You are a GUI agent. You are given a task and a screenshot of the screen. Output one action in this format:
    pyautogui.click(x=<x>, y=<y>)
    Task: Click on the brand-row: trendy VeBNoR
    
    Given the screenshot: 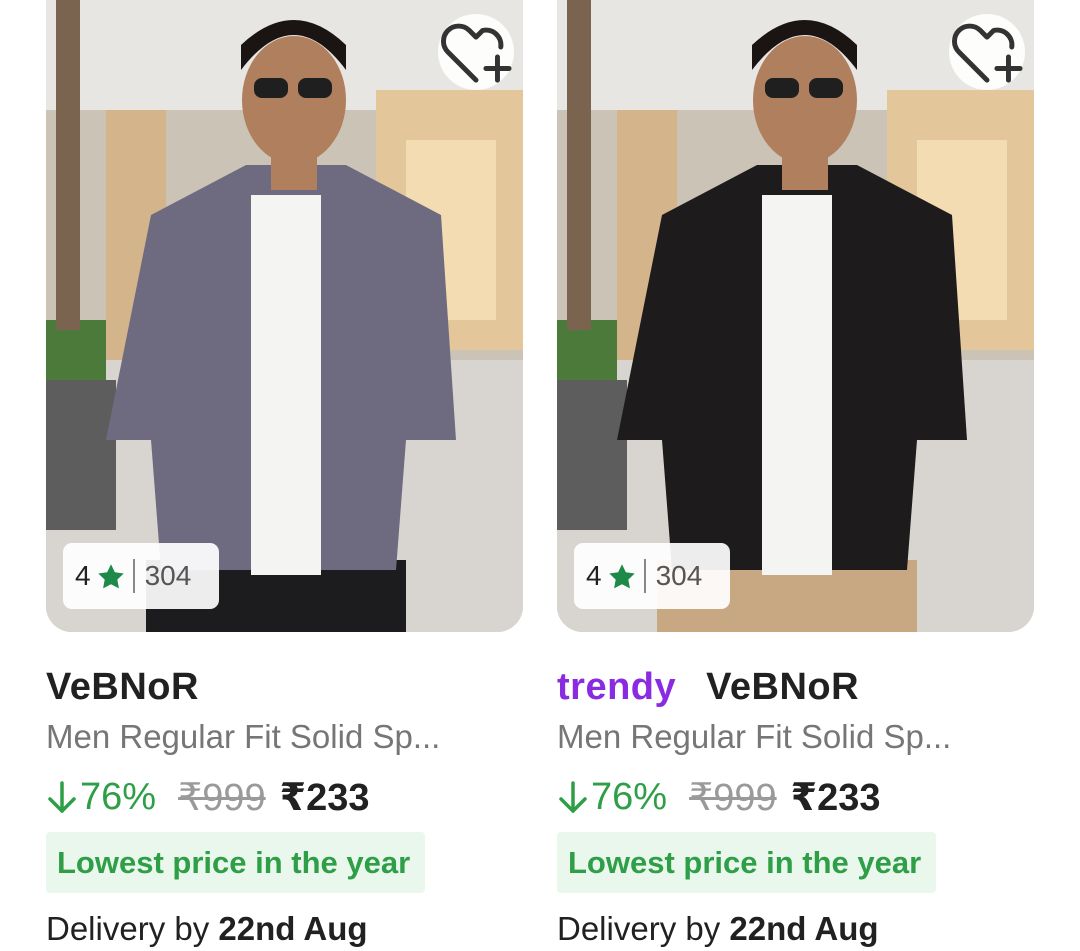 What is the action you would take?
    pyautogui.click(x=708, y=687)
    